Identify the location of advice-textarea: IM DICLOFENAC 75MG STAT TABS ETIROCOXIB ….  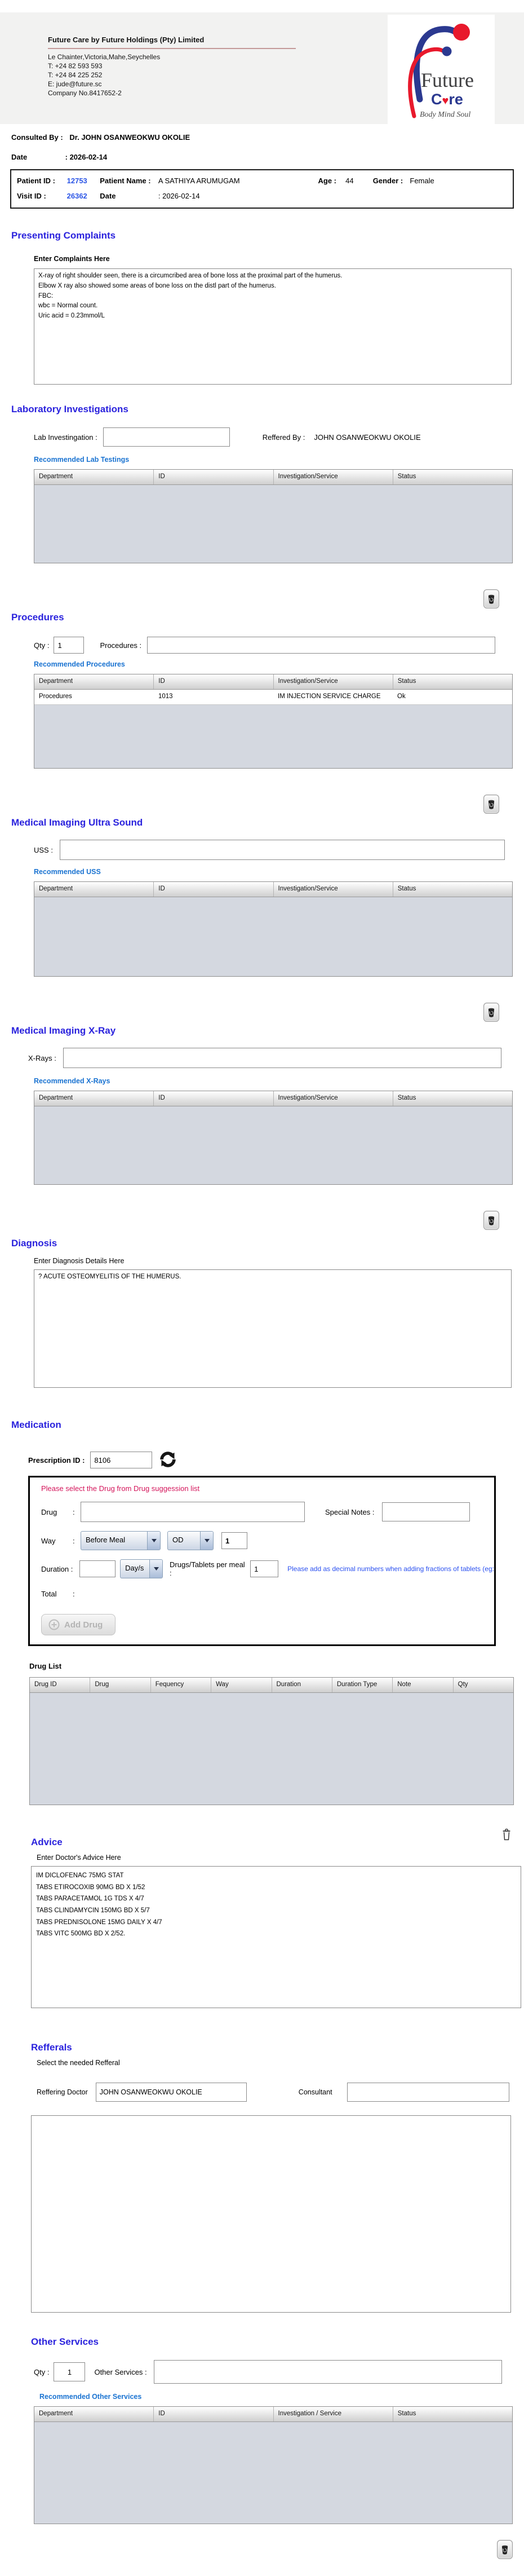
(276, 1937).